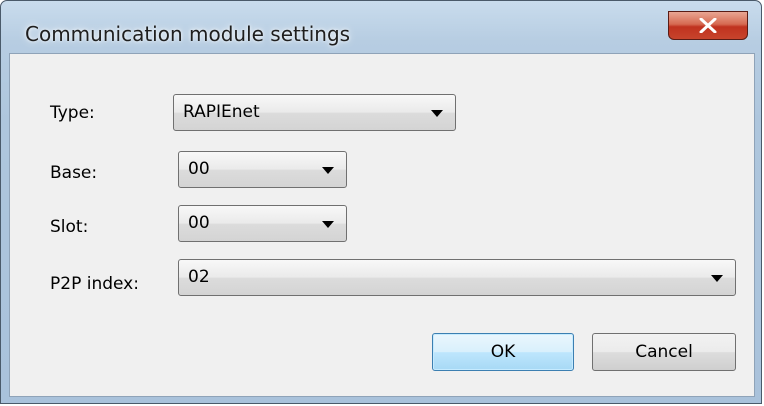  I want to click on slot-label: Slot:, so click(69, 227).